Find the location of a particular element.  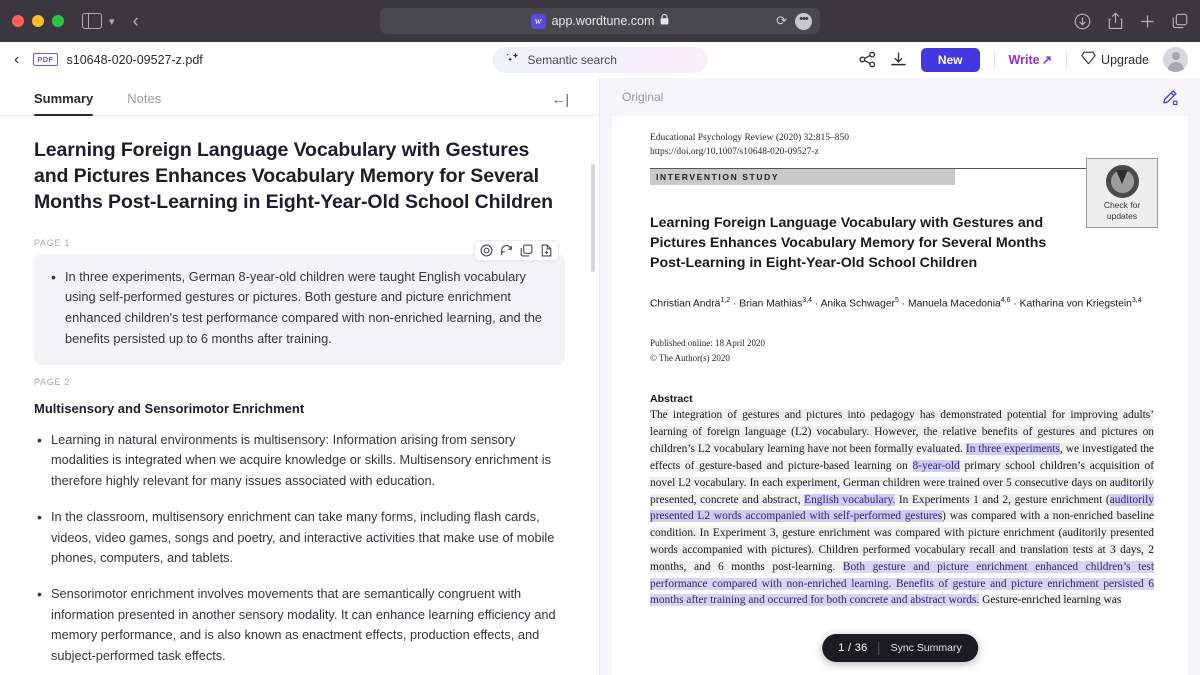

abstract-highlight: English vocabulary. is located at coordinates (850, 499).